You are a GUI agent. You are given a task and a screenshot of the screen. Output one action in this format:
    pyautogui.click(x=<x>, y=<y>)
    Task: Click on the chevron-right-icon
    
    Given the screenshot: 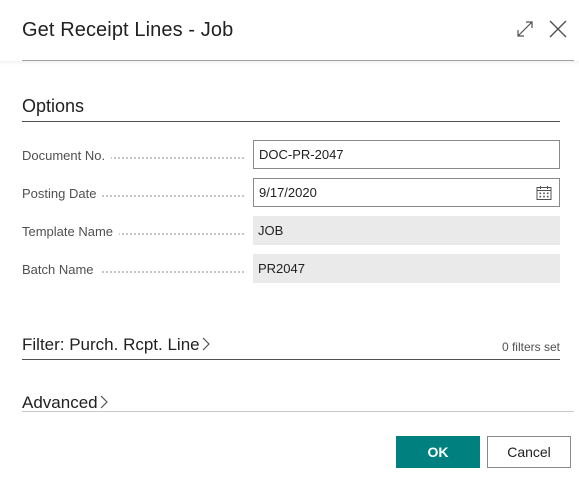 What is the action you would take?
    pyautogui.click(x=206, y=346)
    